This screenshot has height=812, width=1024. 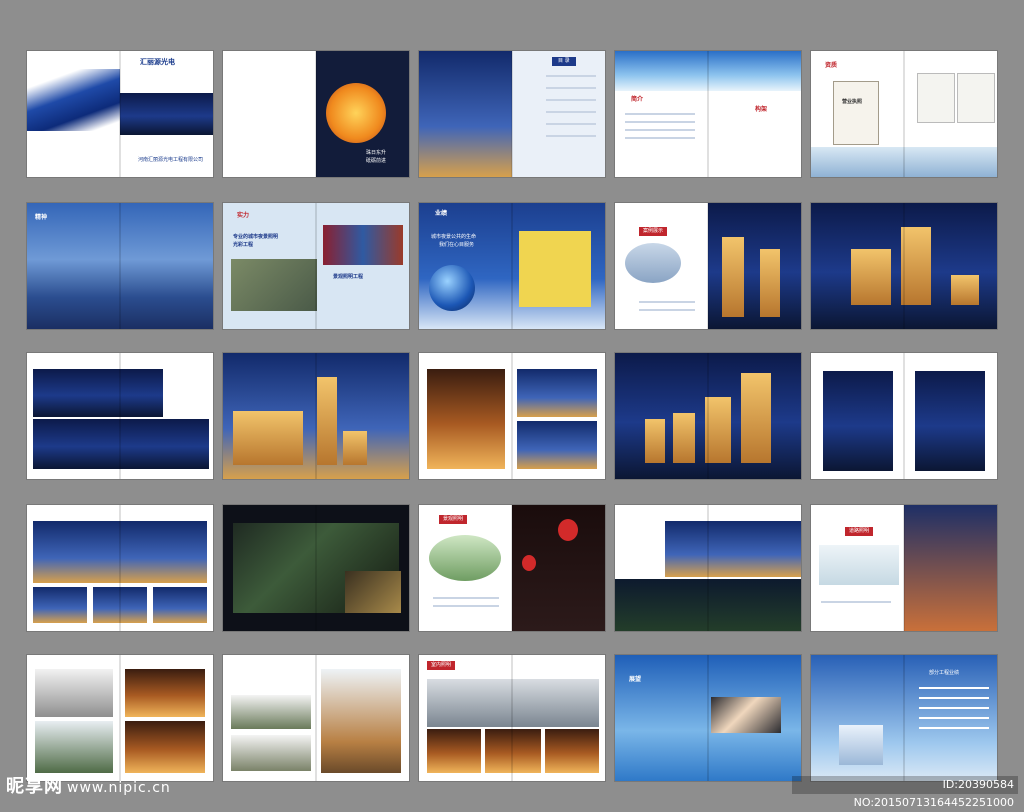 What do you see at coordinates (376, 161) in the screenshot?
I see `sunset-poem-line2: 砥砺前进` at bounding box center [376, 161].